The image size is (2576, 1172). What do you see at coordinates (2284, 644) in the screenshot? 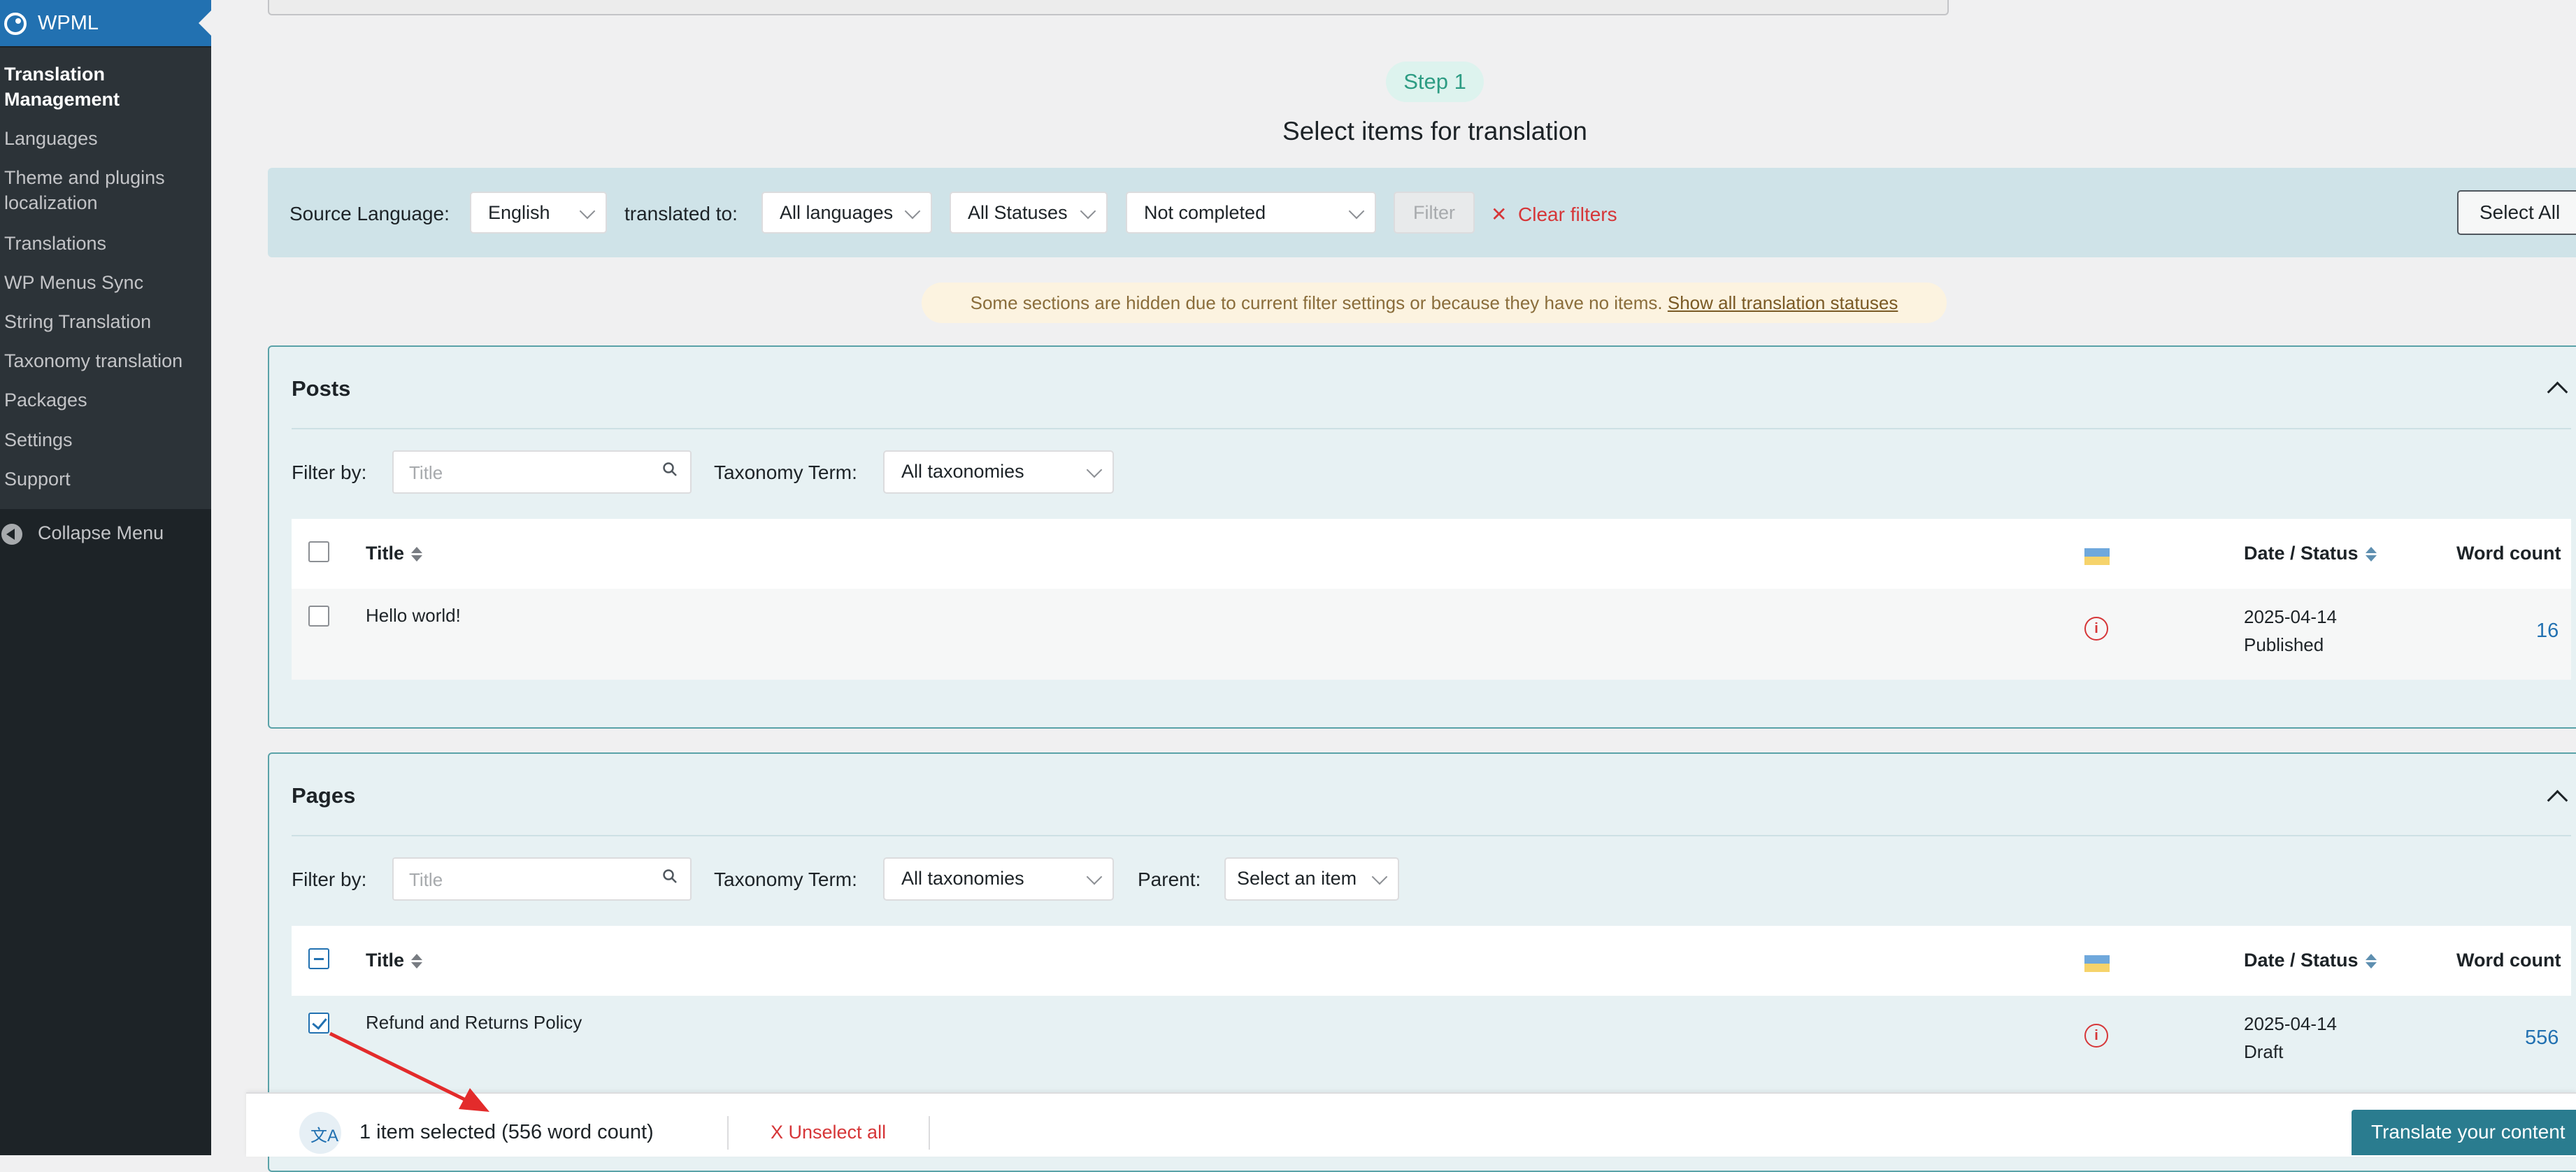
I see `row-status: Published` at bounding box center [2284, 644].